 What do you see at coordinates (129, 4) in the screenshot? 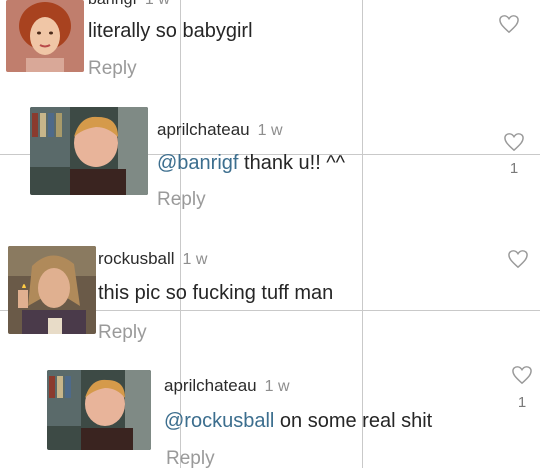
I see `comment-username: banrigf1 w` at bounding box center [129, 4].